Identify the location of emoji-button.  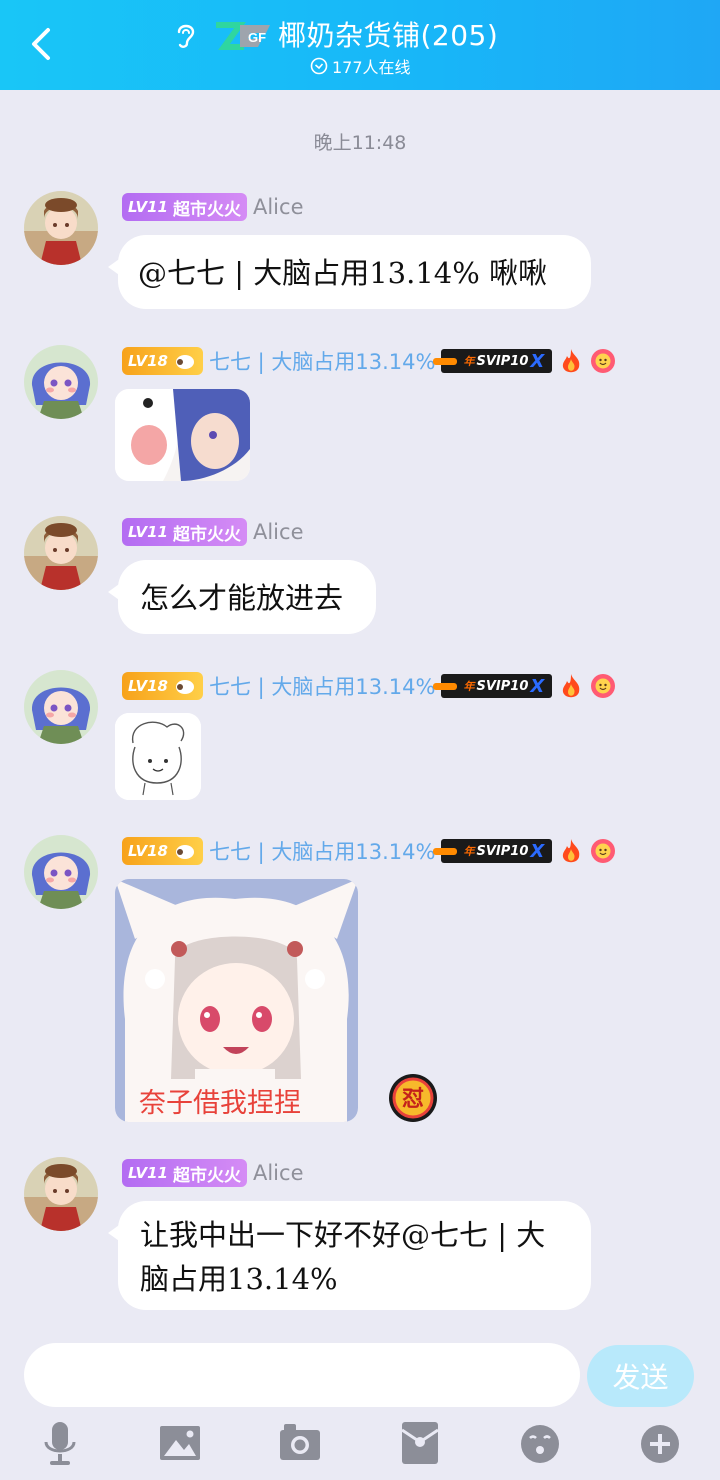
(540, 1443).